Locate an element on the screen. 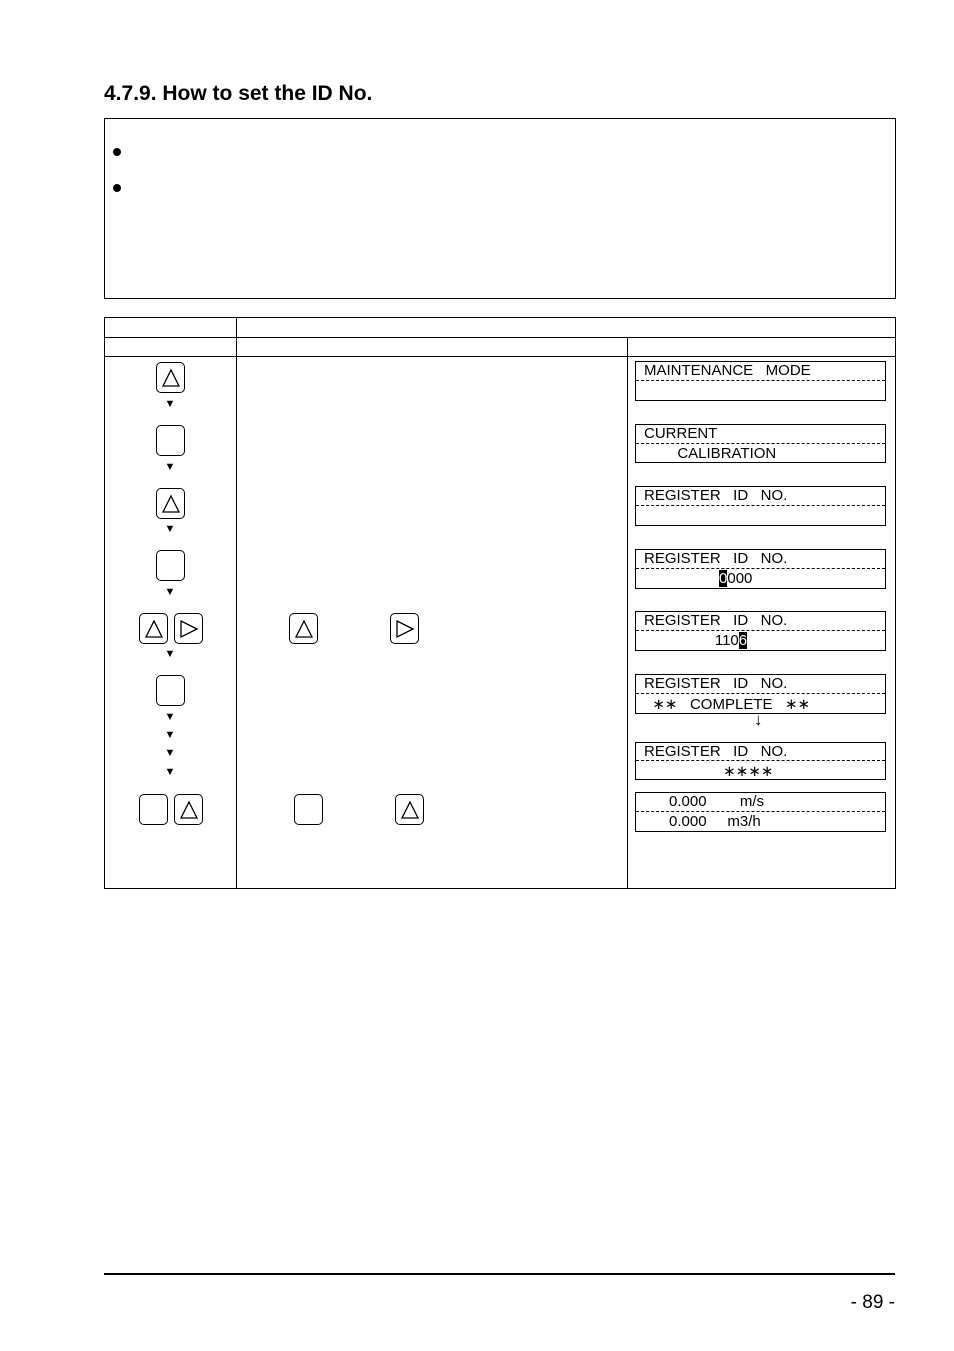  lcd-line-2: 0.000 m3/h is located at coordinates (702, 821).